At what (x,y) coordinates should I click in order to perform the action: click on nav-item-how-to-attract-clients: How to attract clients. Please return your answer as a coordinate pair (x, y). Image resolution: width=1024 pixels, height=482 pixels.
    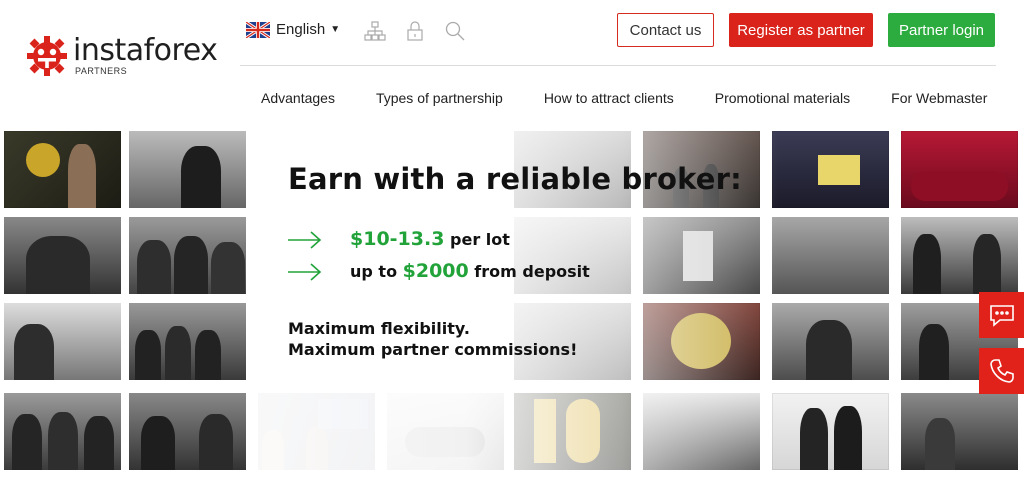
    Looking at the image, I should click on (609, 98).